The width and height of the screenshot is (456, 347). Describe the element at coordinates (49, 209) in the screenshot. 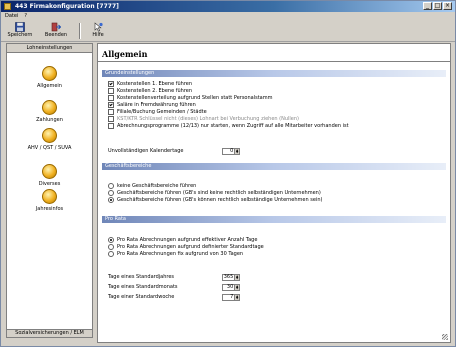

I see `sidebar-item-label: Jahresinfos` at that location.